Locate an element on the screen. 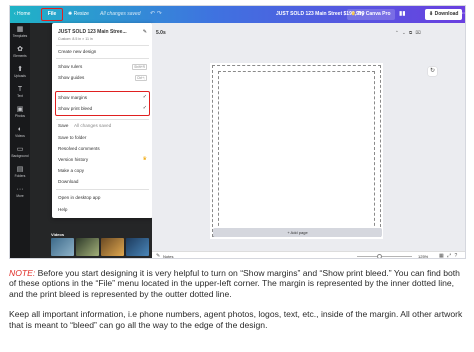 This screenshot has width=474, height=352. rail-label: Background is located at coordinates (20, 156).